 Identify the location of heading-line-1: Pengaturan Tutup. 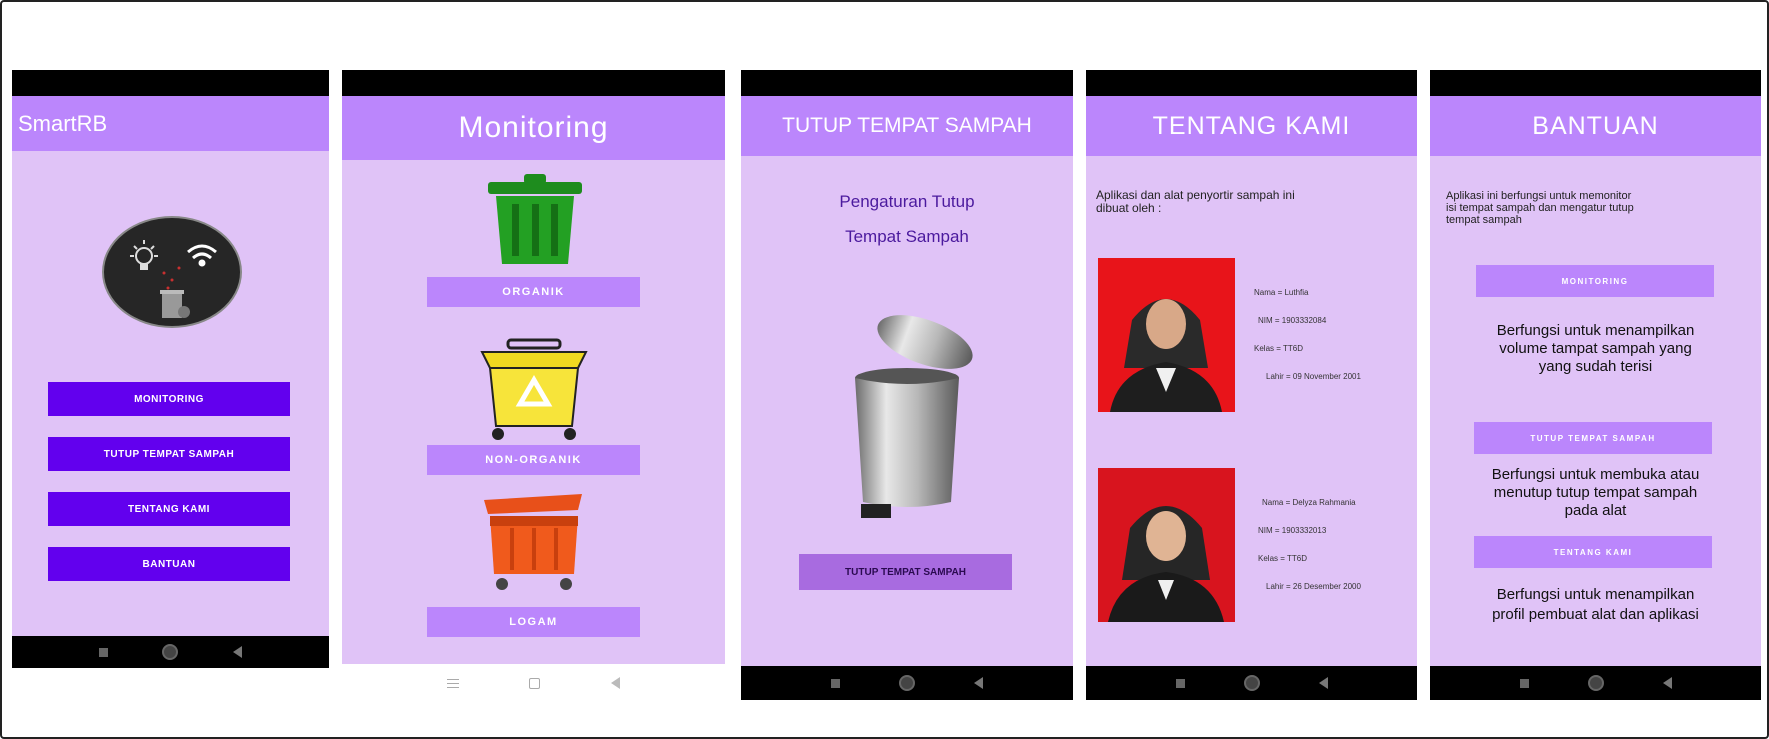
(907, 201).